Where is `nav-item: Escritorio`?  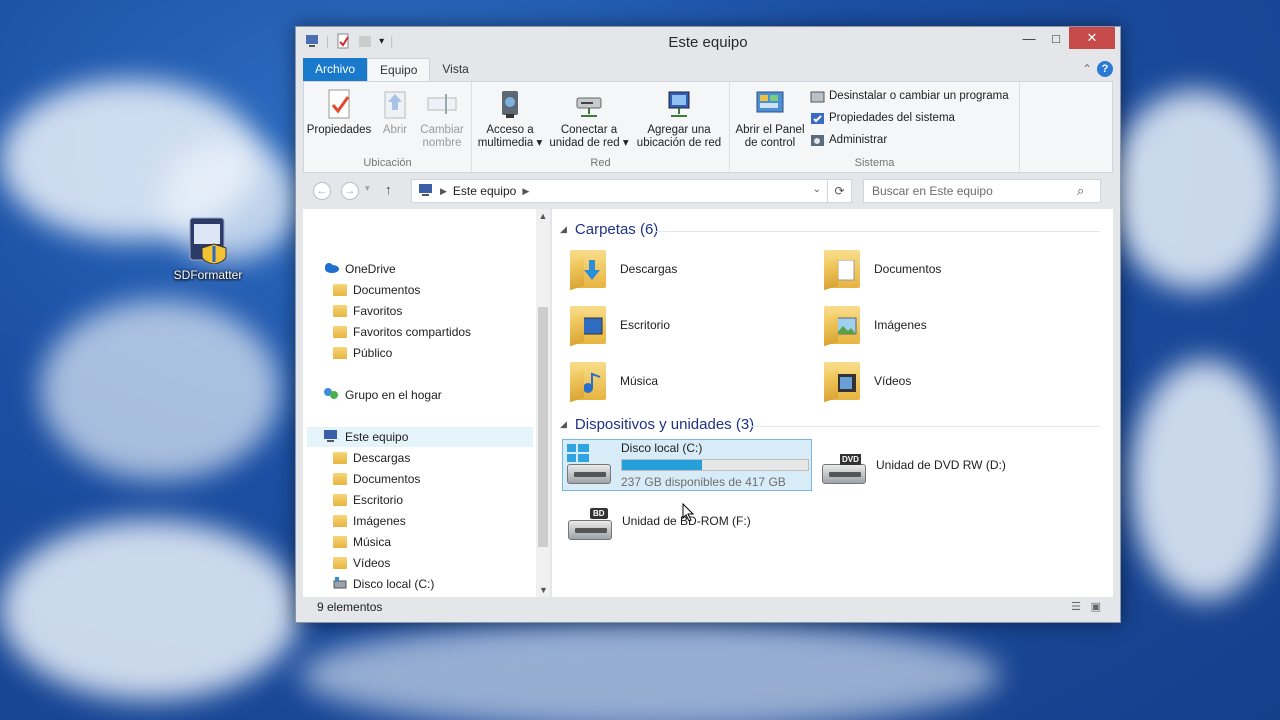 nav-item: Escritorio is located at coordinates (368, 500).